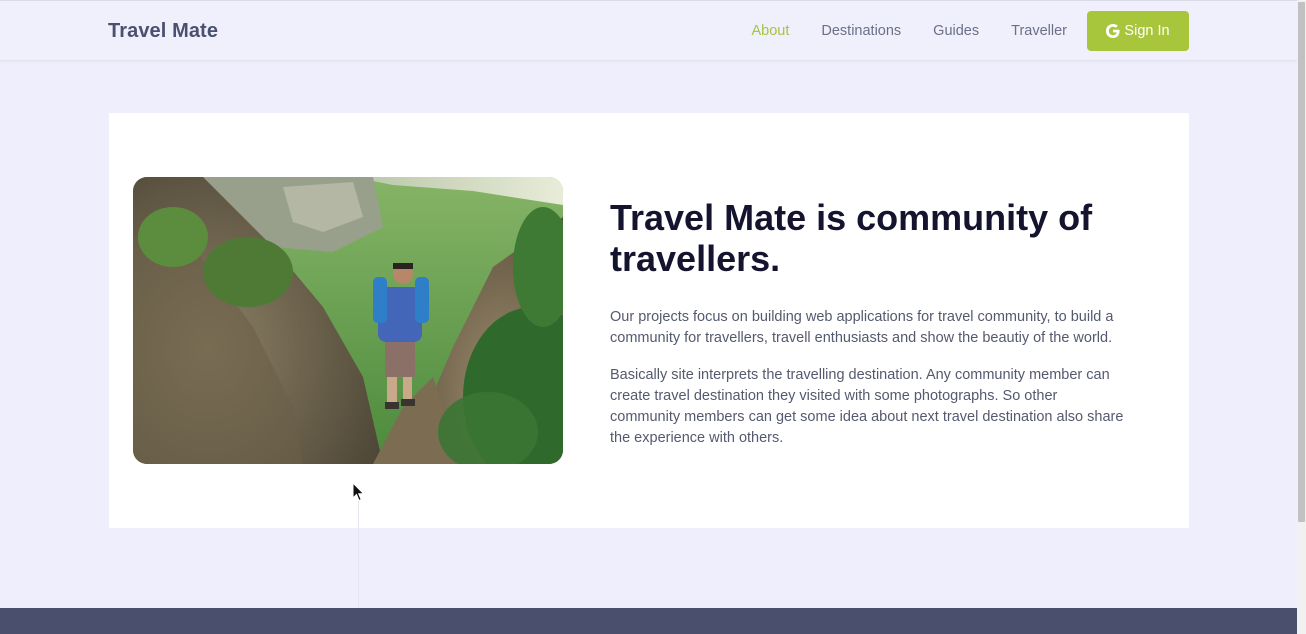  Describe the element at coordinates (348, 320) in the screenshot. I see `hiker-photo` at that location.